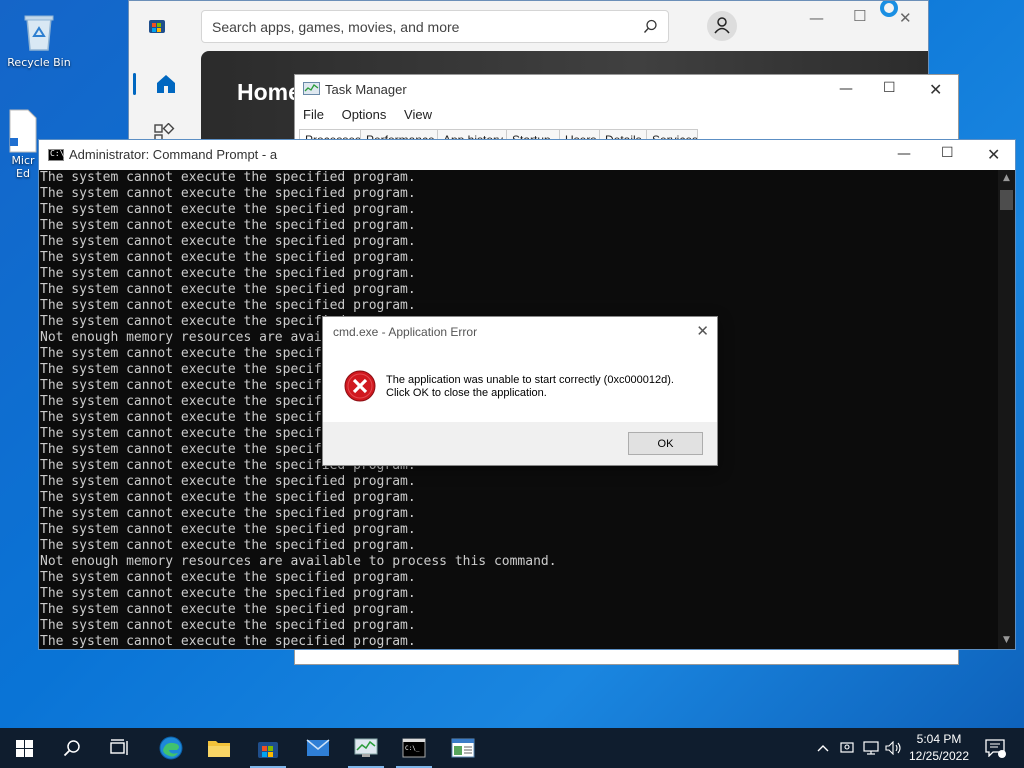 This screenshot has height=768, width=1024. I want to click on taskbar-app-control-panel, so click(463, 748).